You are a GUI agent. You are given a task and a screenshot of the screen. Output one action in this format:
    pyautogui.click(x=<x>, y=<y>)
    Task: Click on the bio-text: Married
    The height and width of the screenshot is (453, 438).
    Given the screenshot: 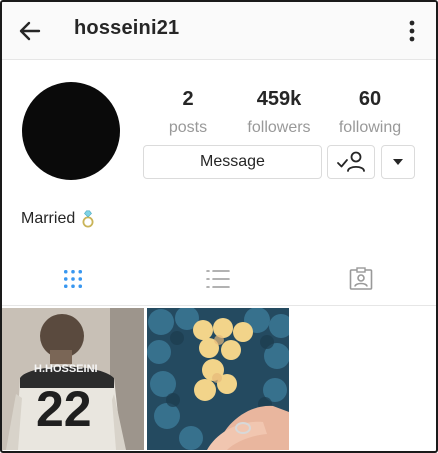 What is the action you would take?
    pyautogui.click(x=48, y=218)
    